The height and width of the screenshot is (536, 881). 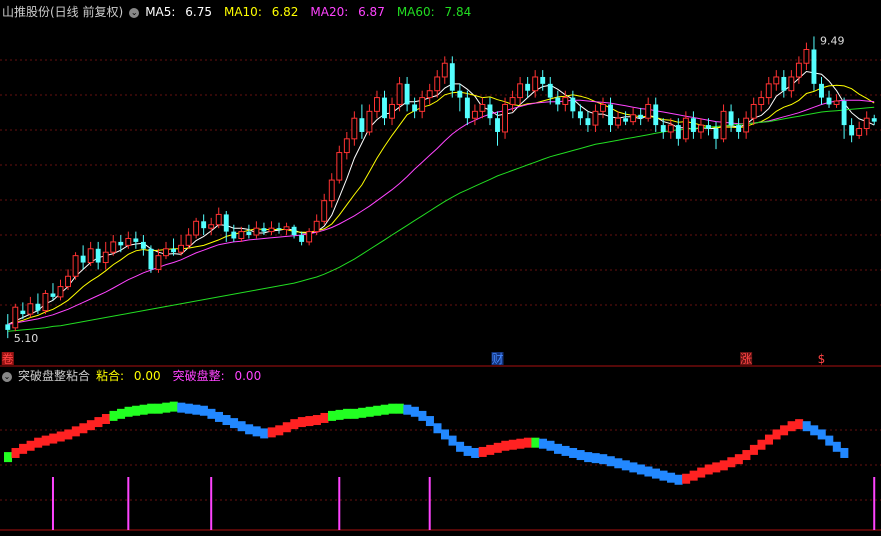 I want to click on ma60-label: MA60: 7.84, so click(x=434, y=12).